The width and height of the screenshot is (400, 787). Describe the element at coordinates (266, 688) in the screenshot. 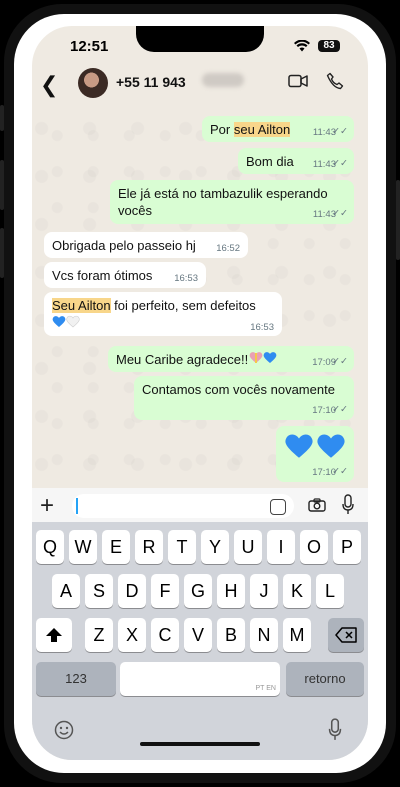

I see `space-language-label: PT EN` at that location.